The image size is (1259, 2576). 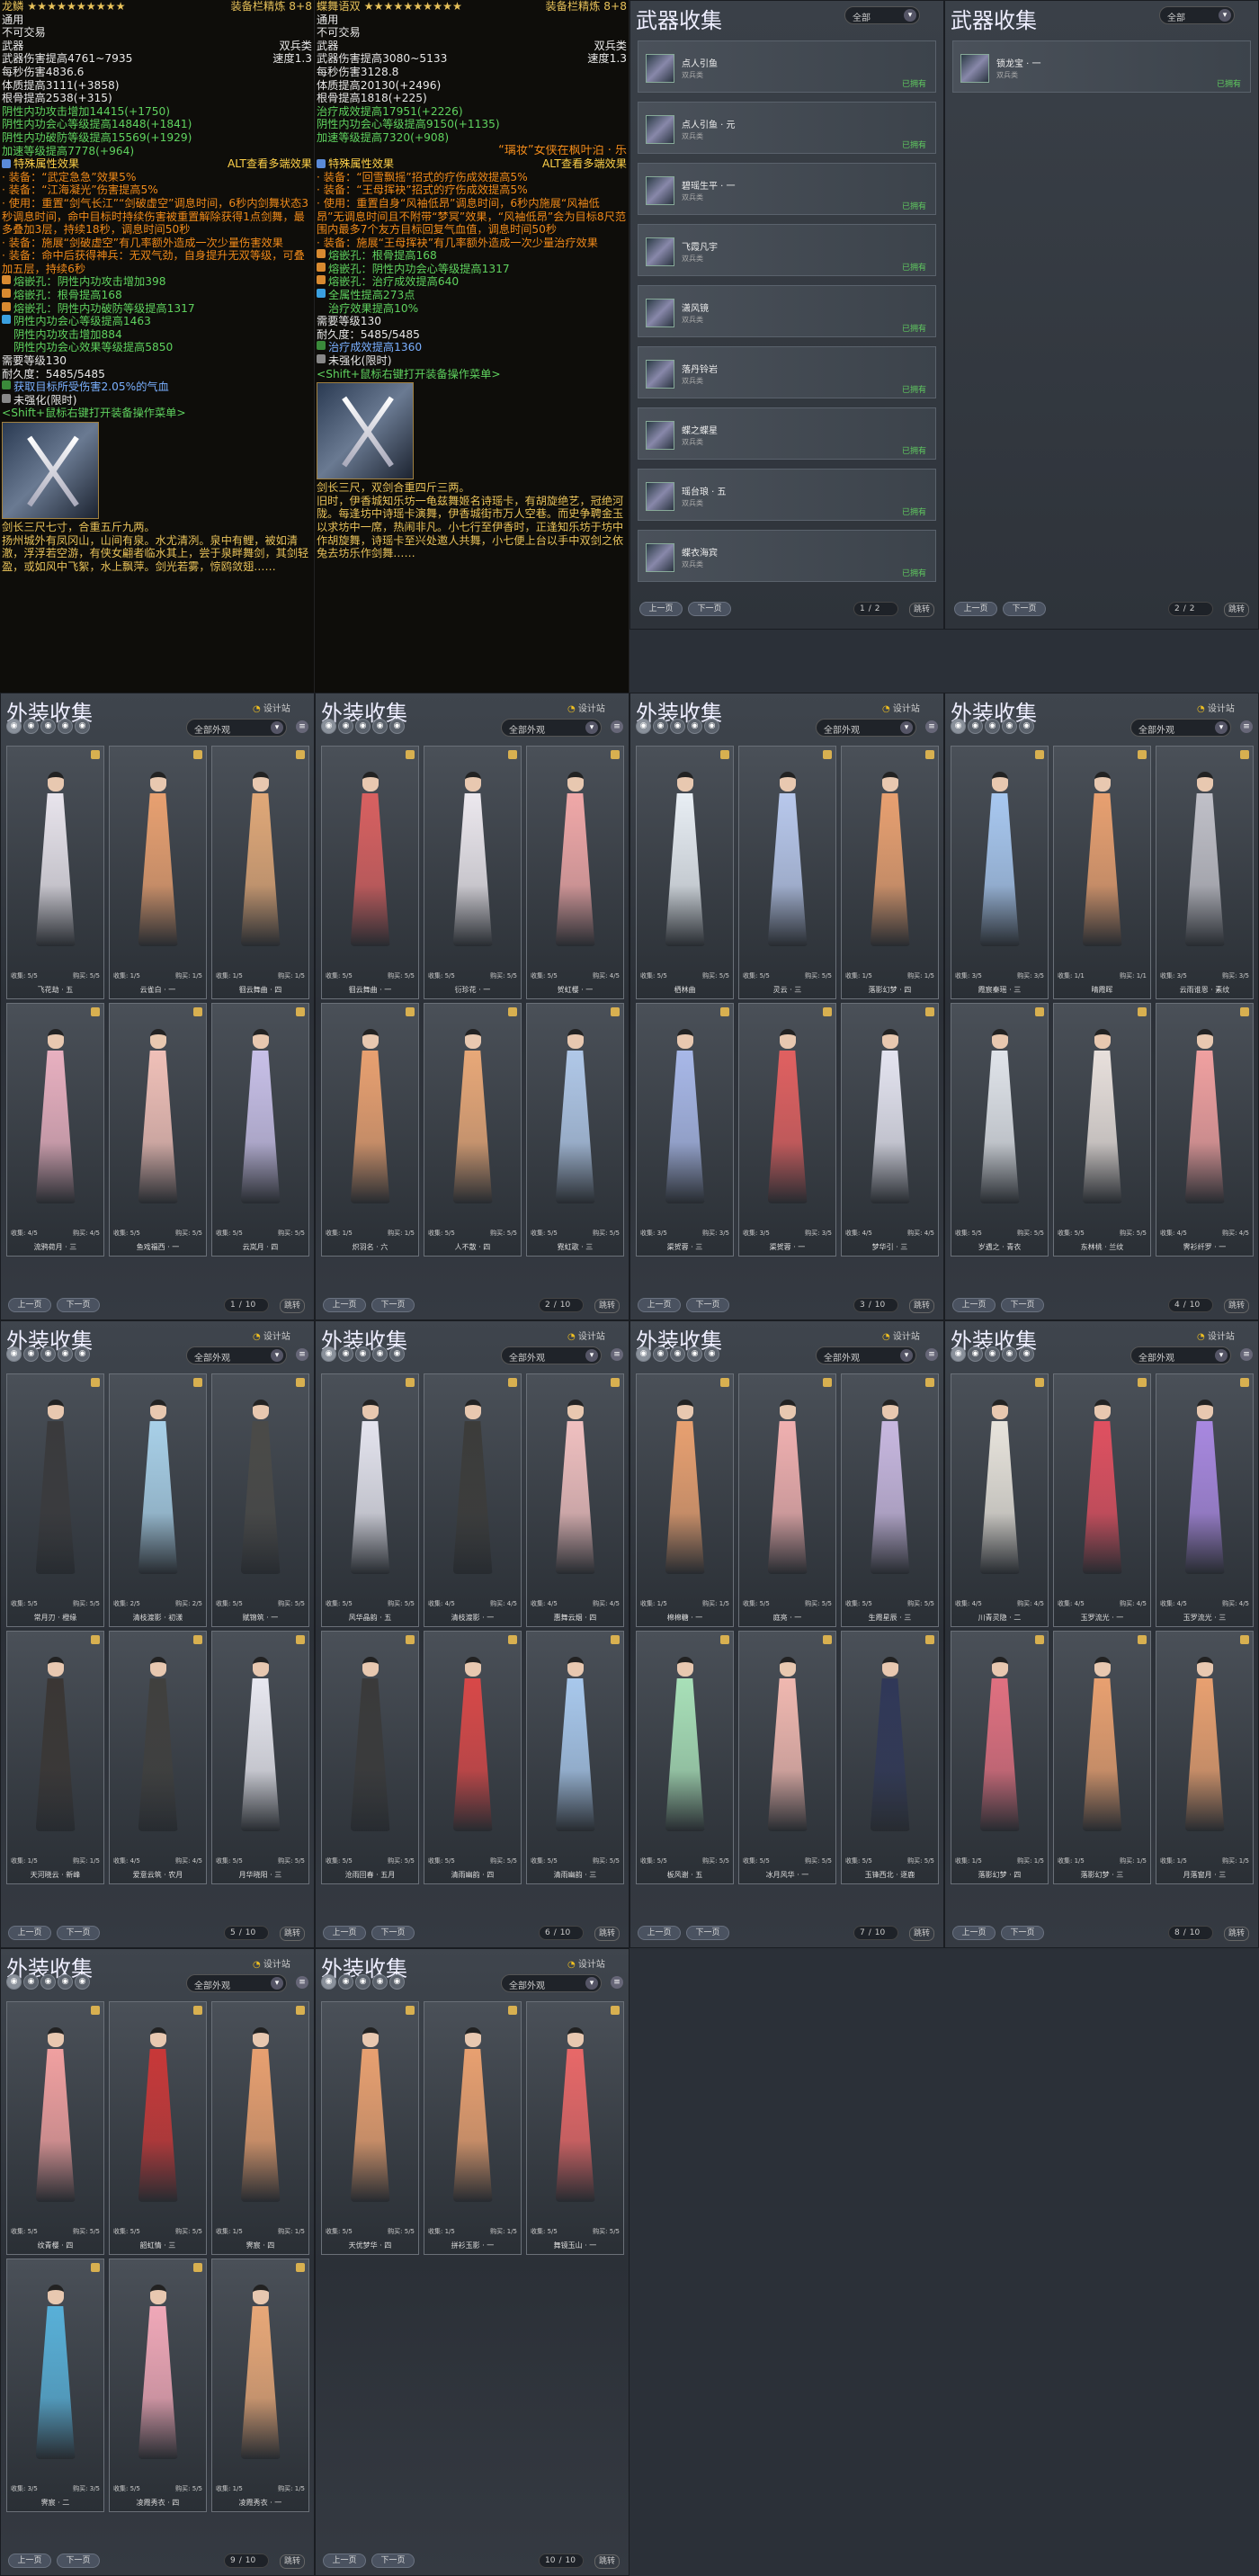 I want to click on outfit-card: 收集: 1/5 购买: 1/5 月落窗月 · 三, so click(x=1205, y=1757).